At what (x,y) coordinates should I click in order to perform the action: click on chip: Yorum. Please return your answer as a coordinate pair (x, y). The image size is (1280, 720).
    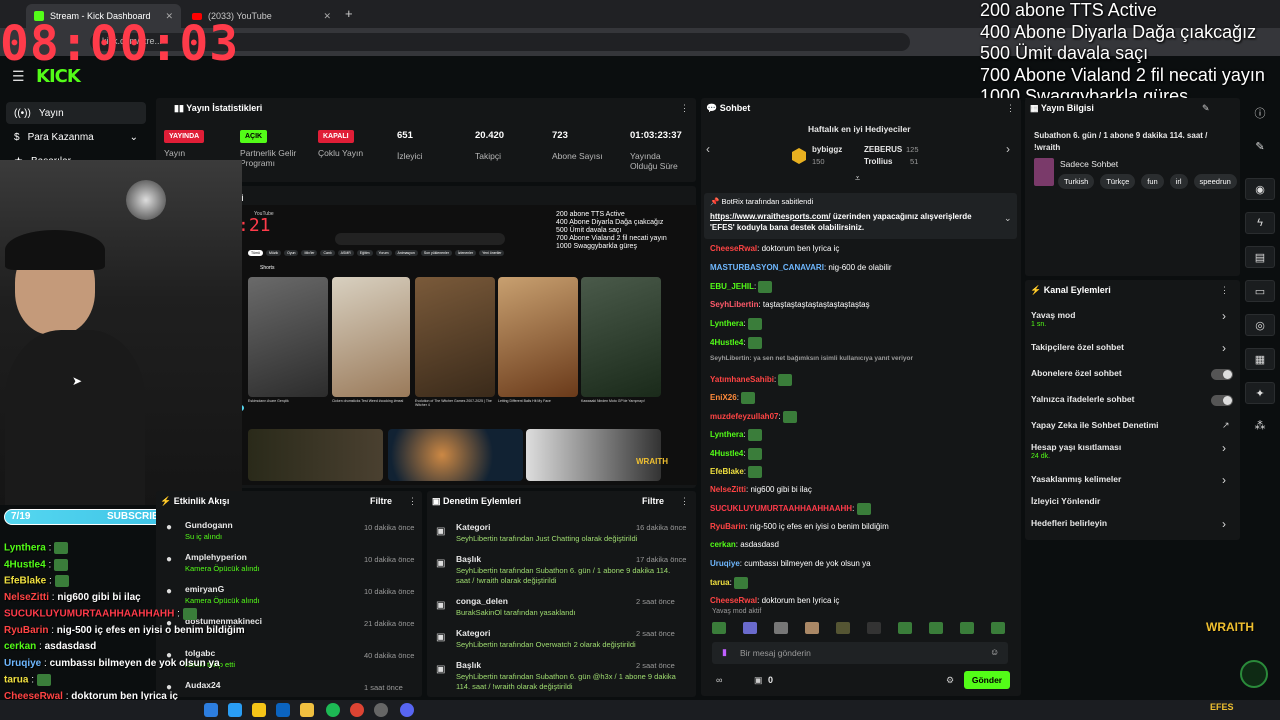
    Looking at the image, I should click on (383, 253).